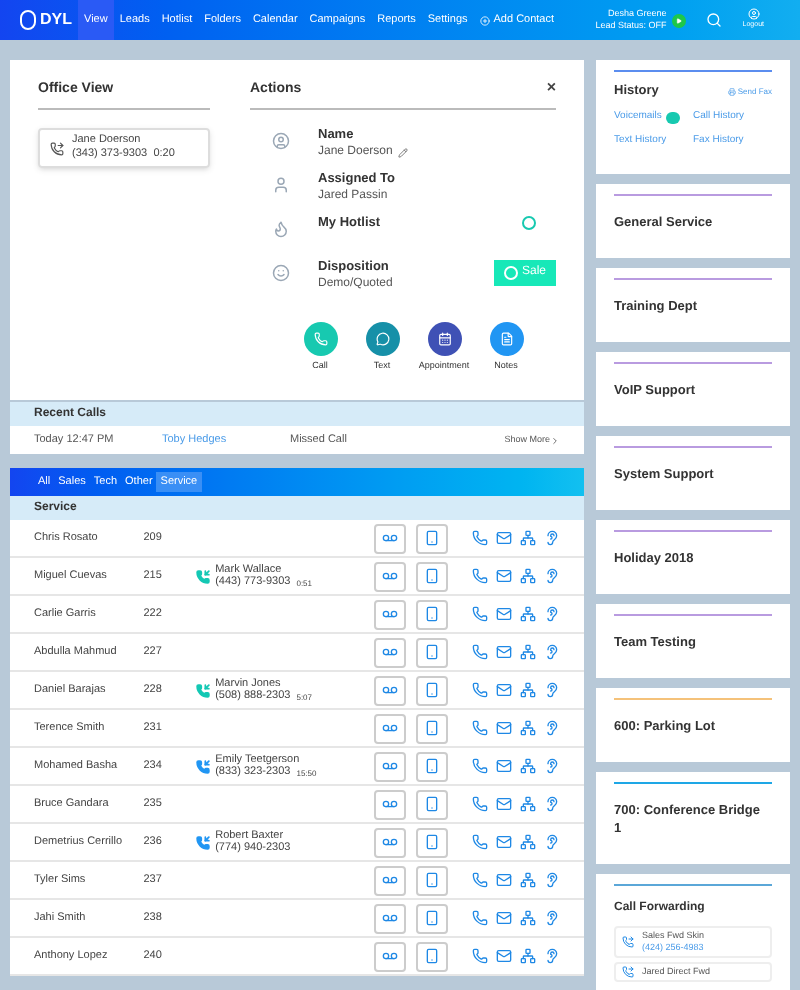  Describe the element at coordinates (551, 88) in the screenshot. I see `close-button: ×` at that location.